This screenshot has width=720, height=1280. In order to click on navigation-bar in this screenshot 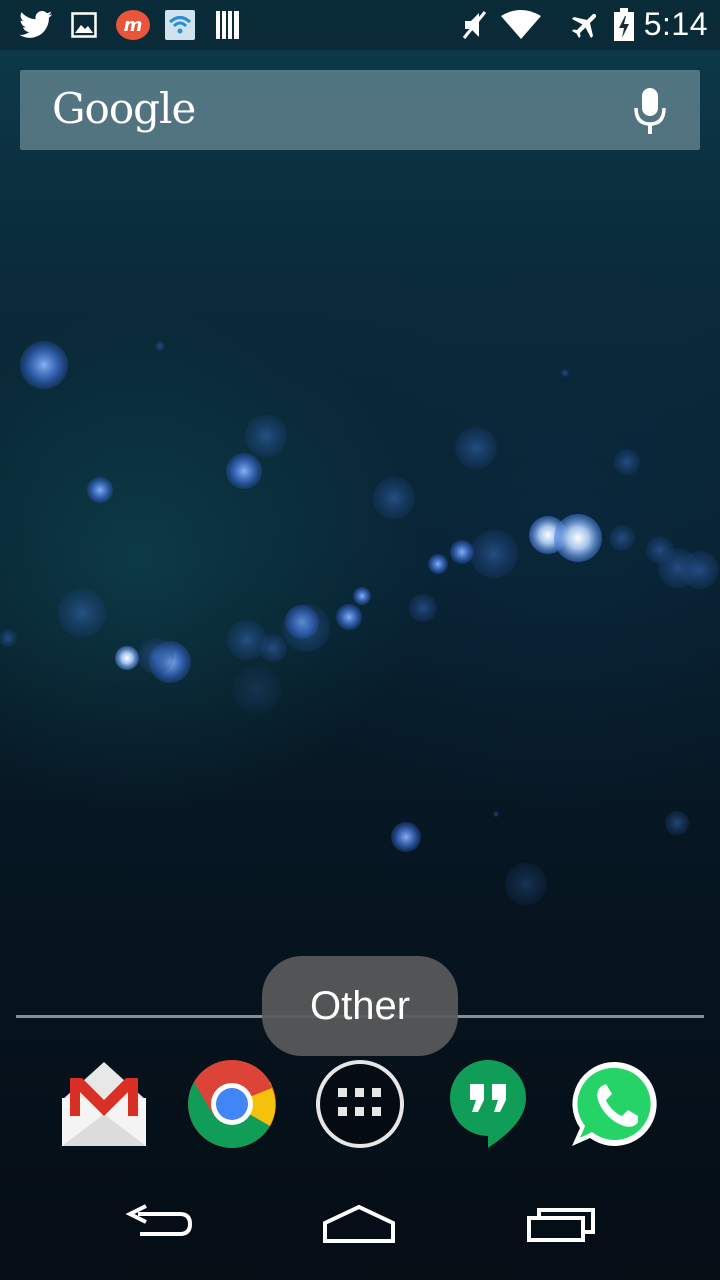, I will do `click(360, 1230)`.